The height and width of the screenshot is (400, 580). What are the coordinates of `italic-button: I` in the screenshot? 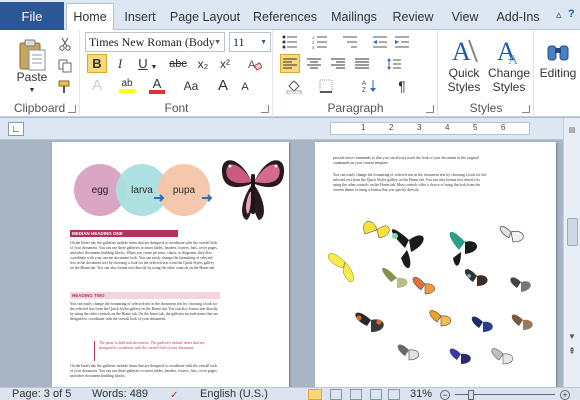 It's located at (120, 63).